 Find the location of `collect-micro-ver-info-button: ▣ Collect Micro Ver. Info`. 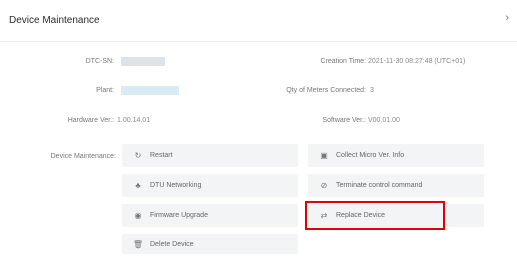

collect-micro-ver-info-button: ▣ Collect Micro Ver. Info is located at coordinates (396, 155).